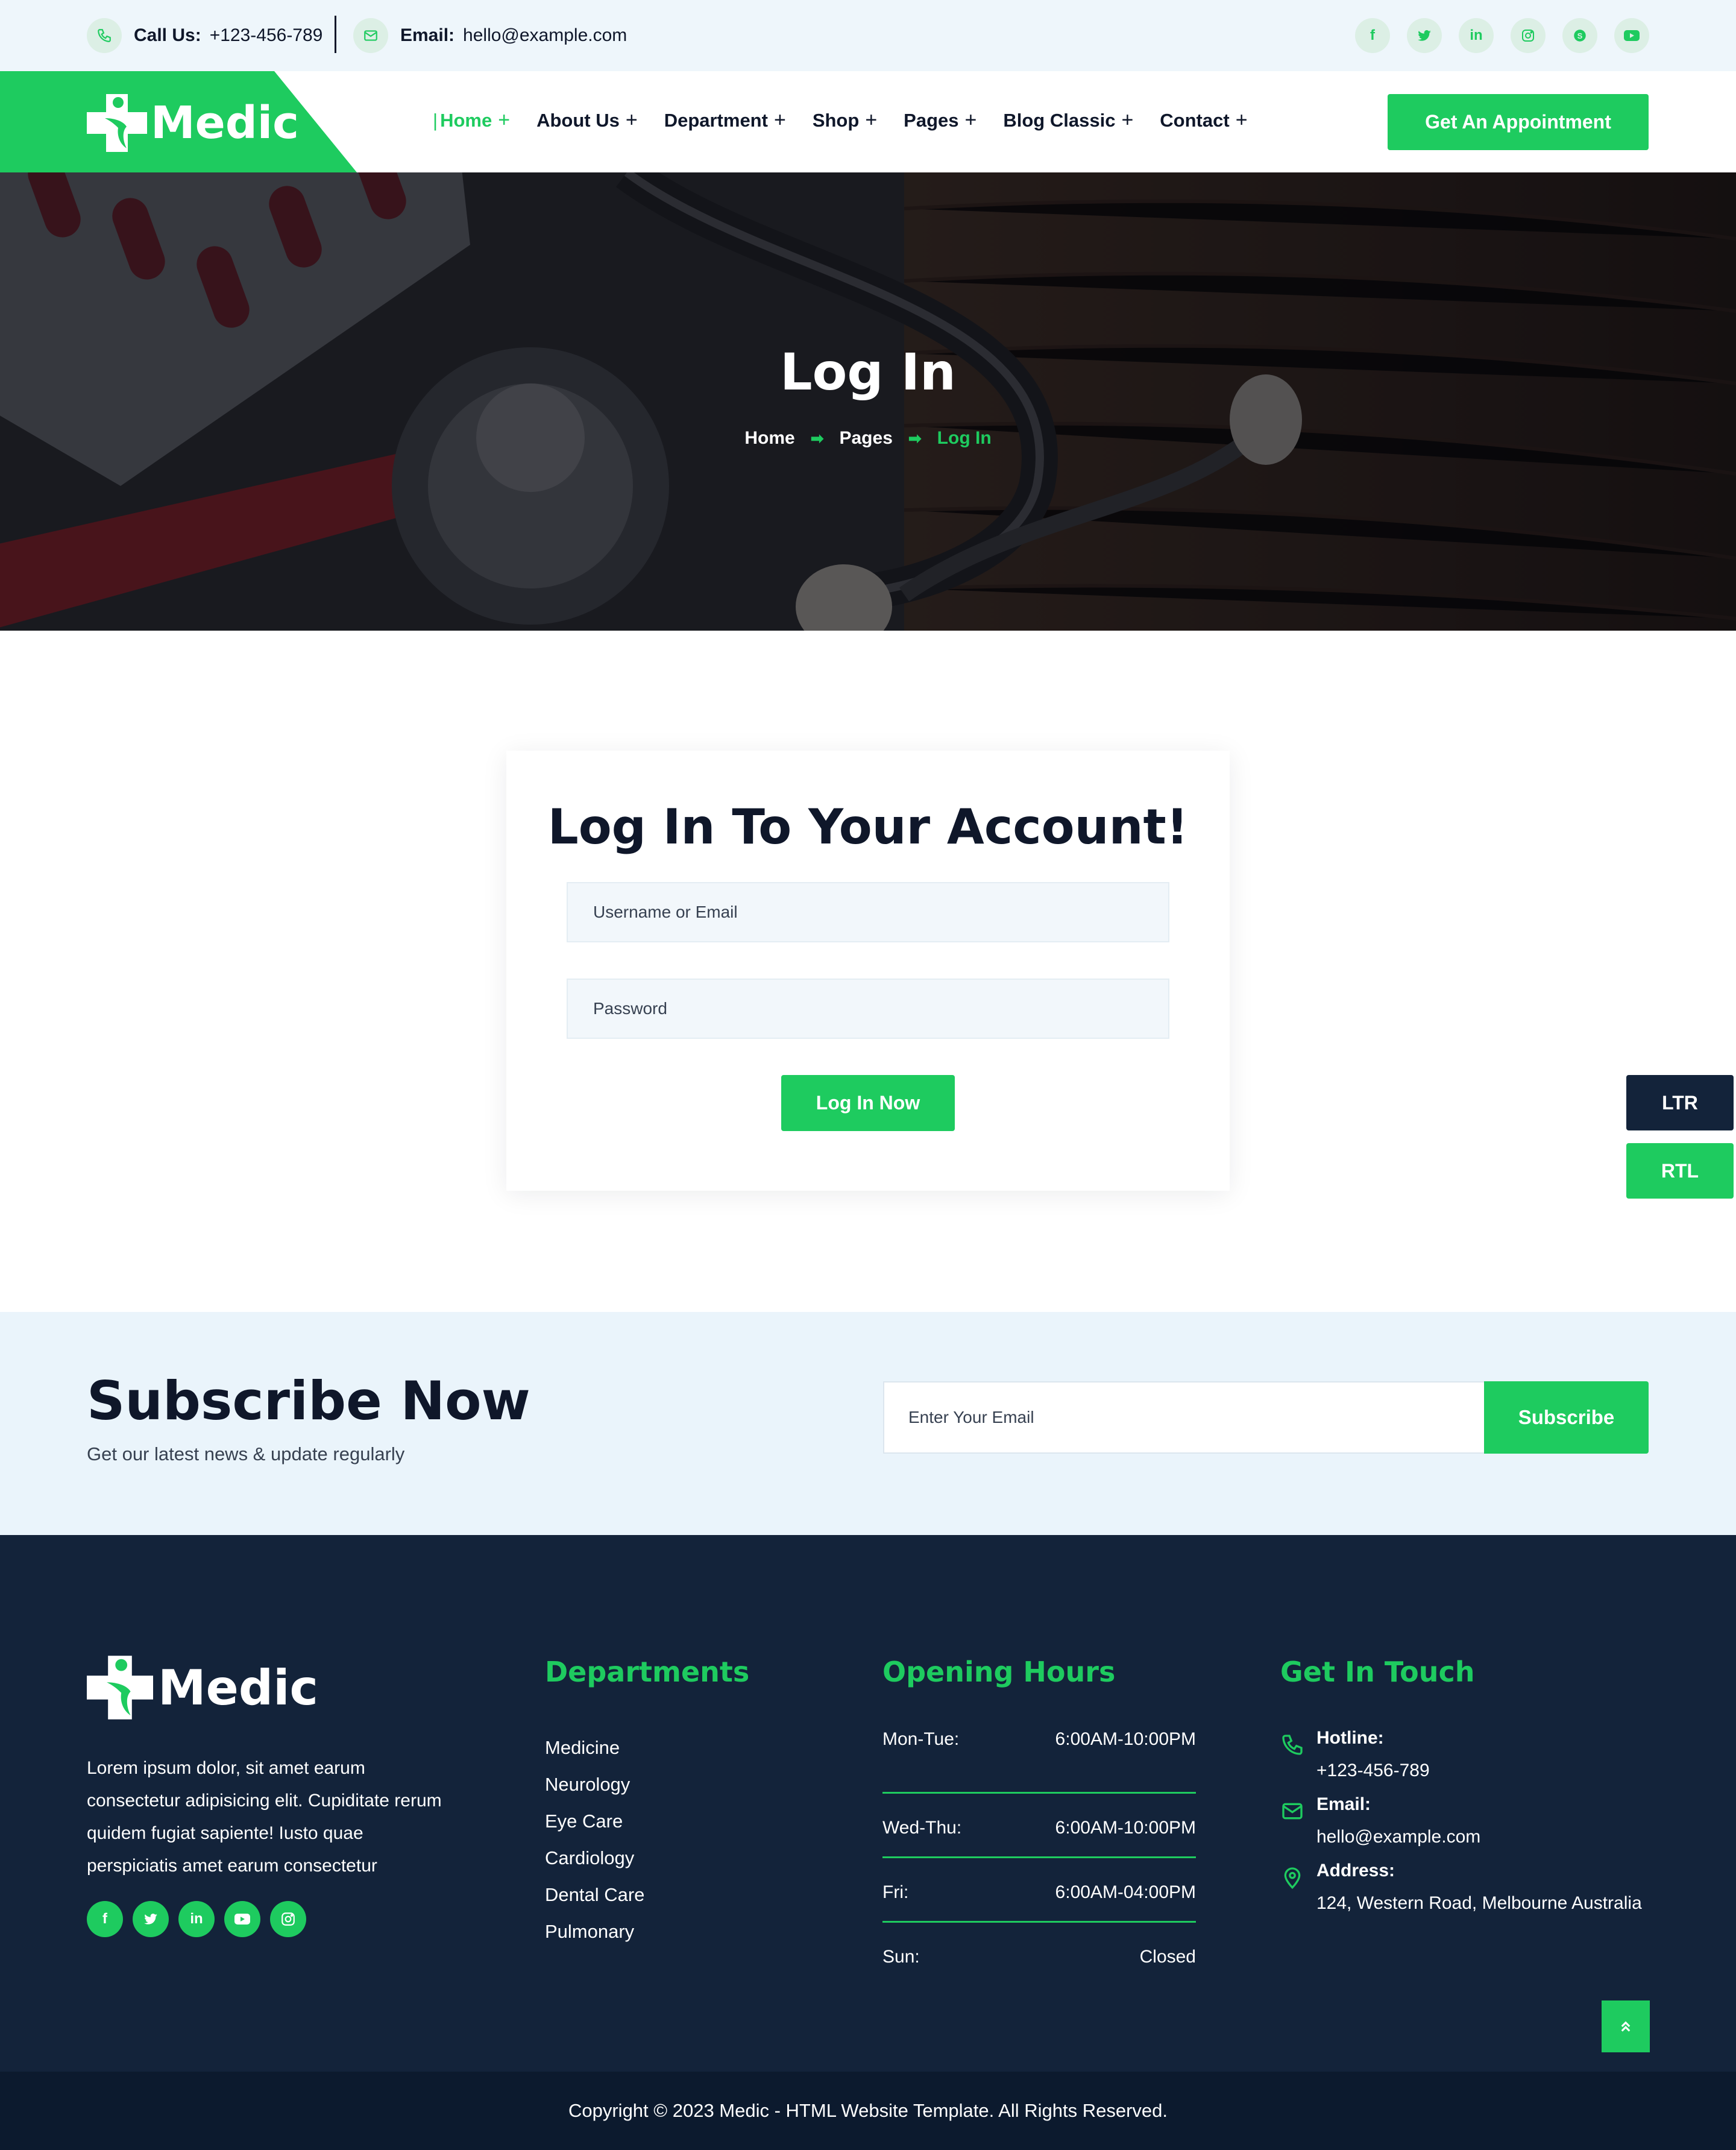  What do you see at coordinates (308, 1401) in the screenshot?
I see `subscribe-title: Subscribe Now` at bounding box center [308, 1401].